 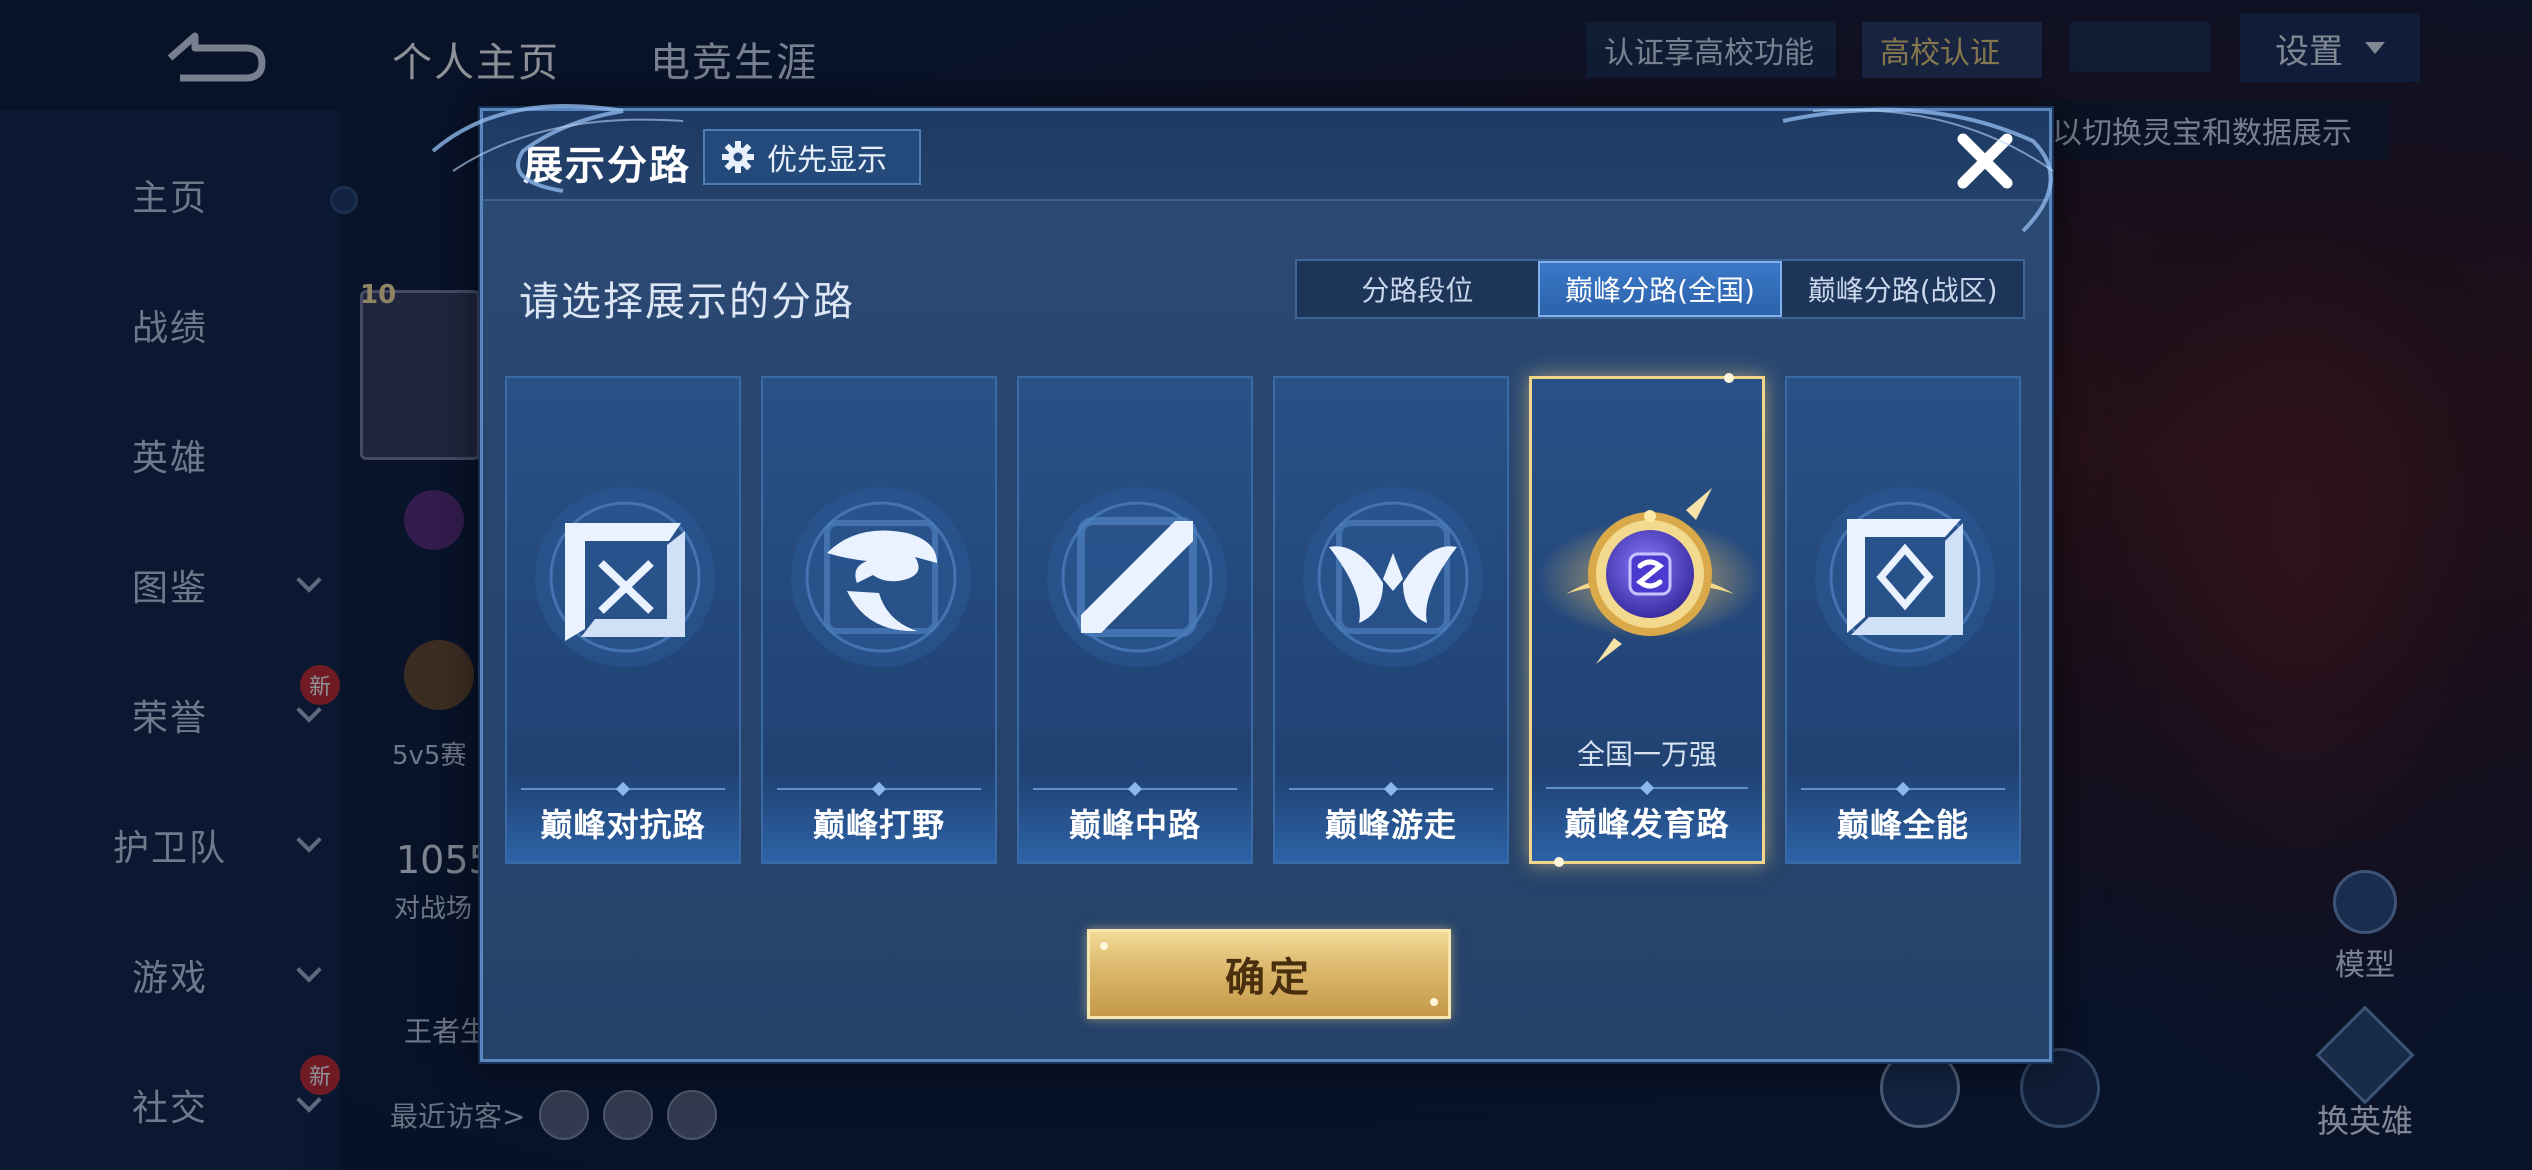 What do you see at coordinates (1985, 161) in the screenshot?
I see `close-icon` at bounding box center [1985, 161].